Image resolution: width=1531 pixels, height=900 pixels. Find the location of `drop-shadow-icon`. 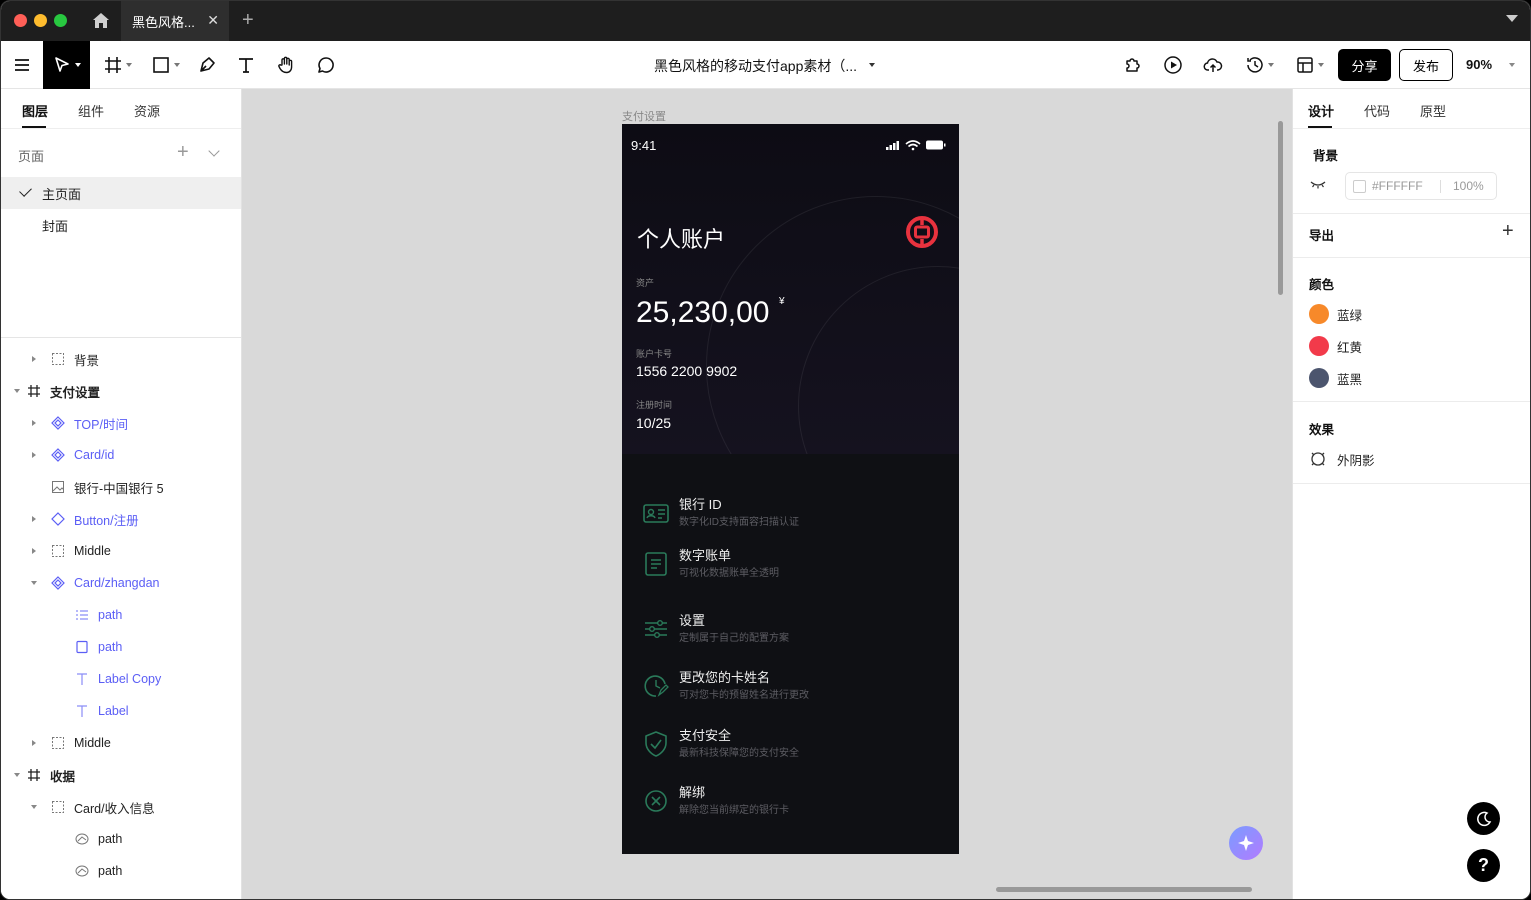

drop-shadow-icon is located at coordinates (1318, 459).